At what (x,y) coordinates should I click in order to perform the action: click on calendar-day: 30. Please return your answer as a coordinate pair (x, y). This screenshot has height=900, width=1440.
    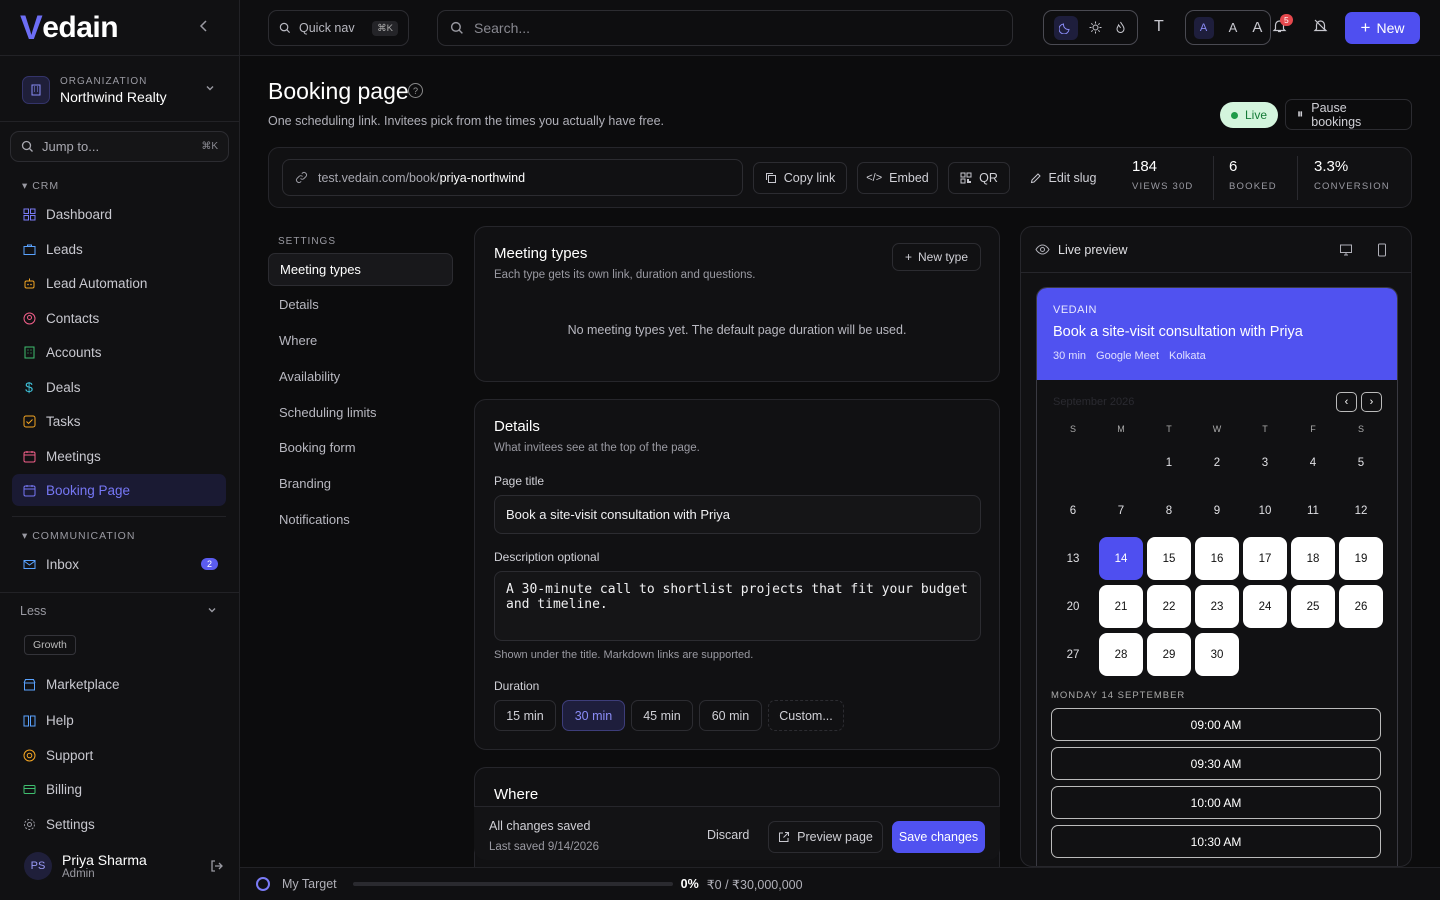
    Looking at the image, I should click on (1217, 654).